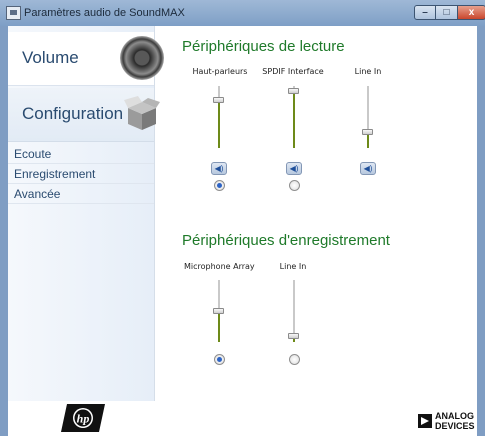 This screenshot has width=485, height=436. What do you see at coordinates (242, 13) in the screenshot?
I see `title-bar: Paramètres audio de SoundMAX – □ x` at bounding box center [242, 13].